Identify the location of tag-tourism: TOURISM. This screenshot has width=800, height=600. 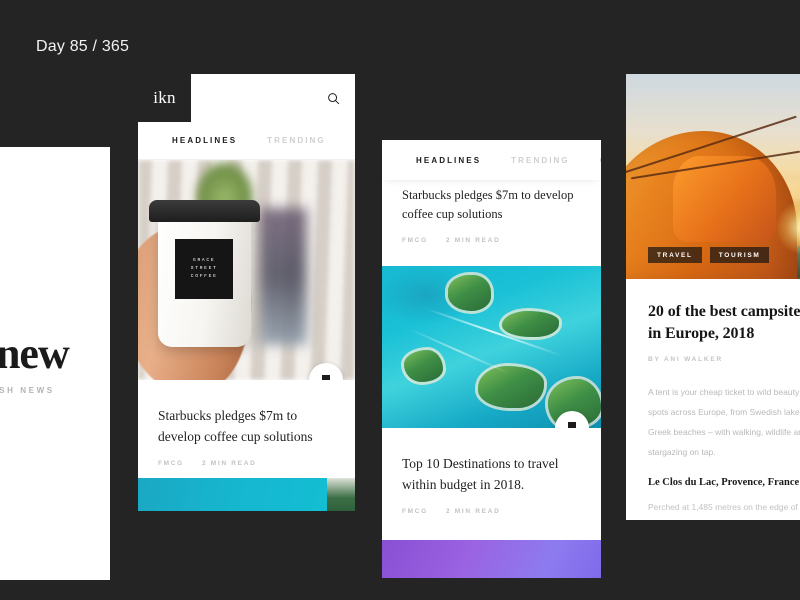
(739, 255).